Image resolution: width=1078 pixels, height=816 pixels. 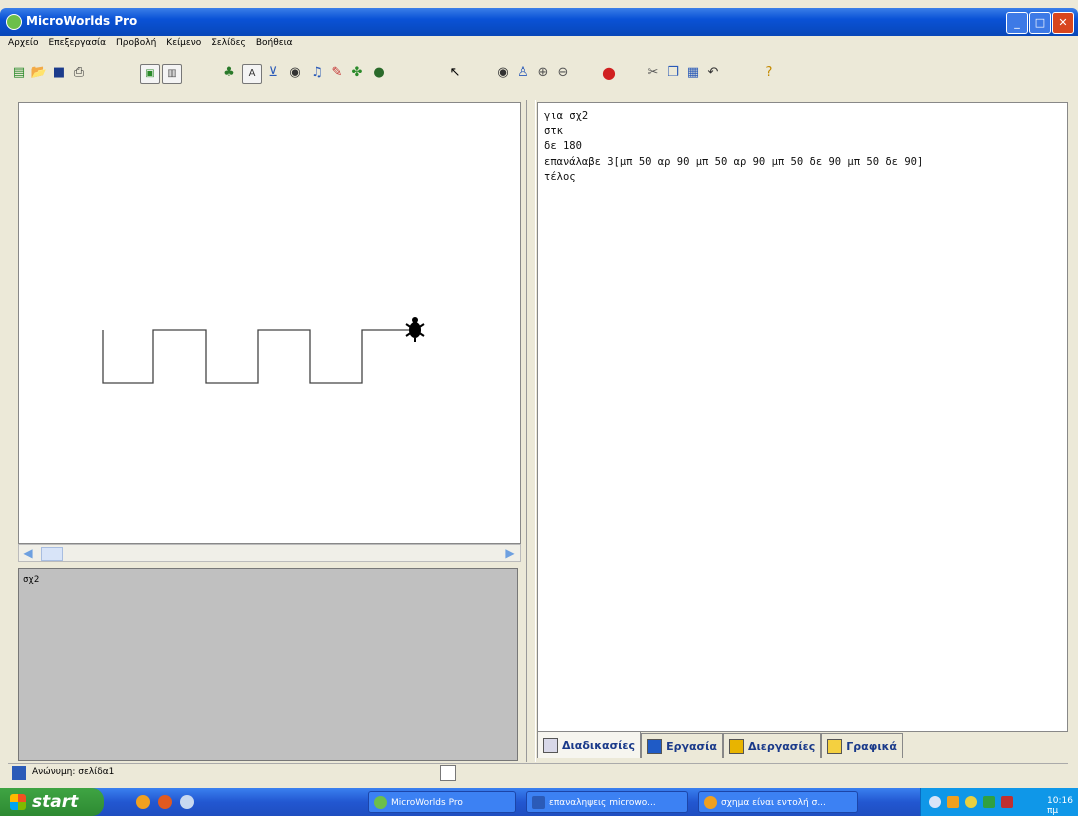 I want to click on tab-project: Εργασία, so click(x=682, y=745).